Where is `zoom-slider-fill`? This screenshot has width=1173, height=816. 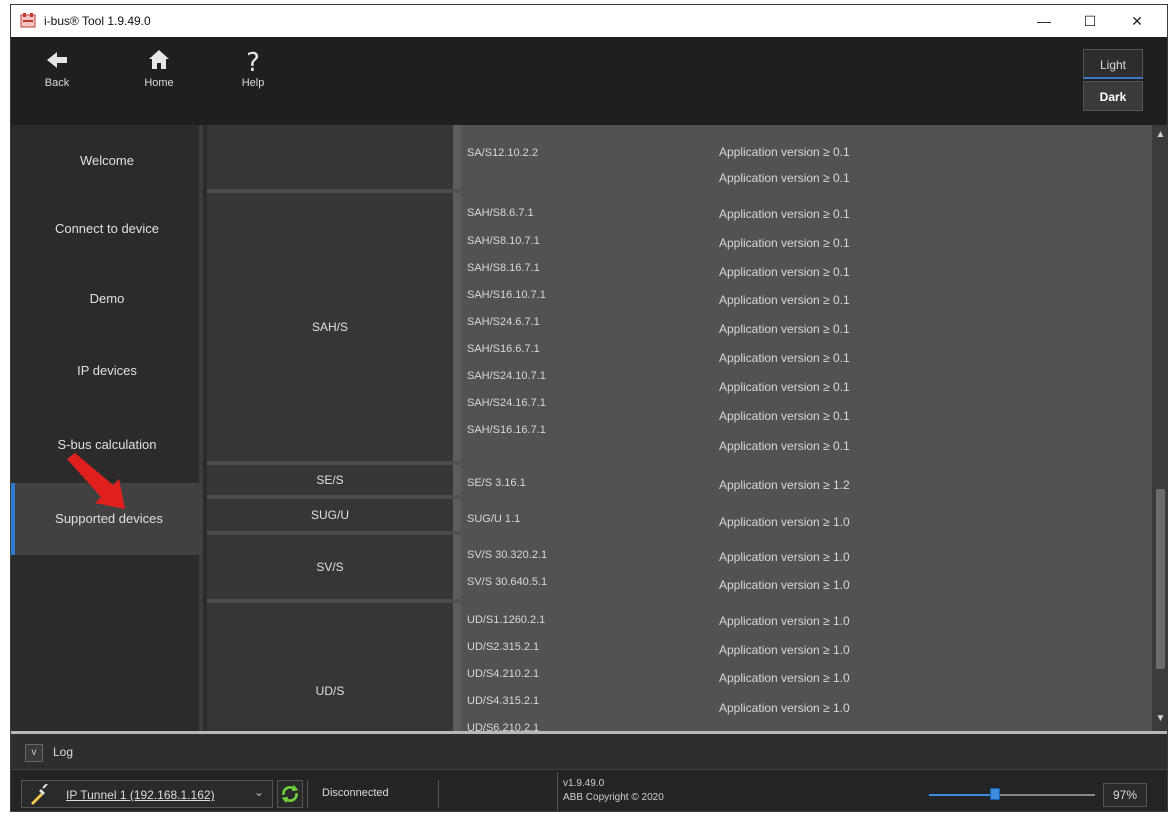
zoom-slider-fill is located at coordinates (962, 795).